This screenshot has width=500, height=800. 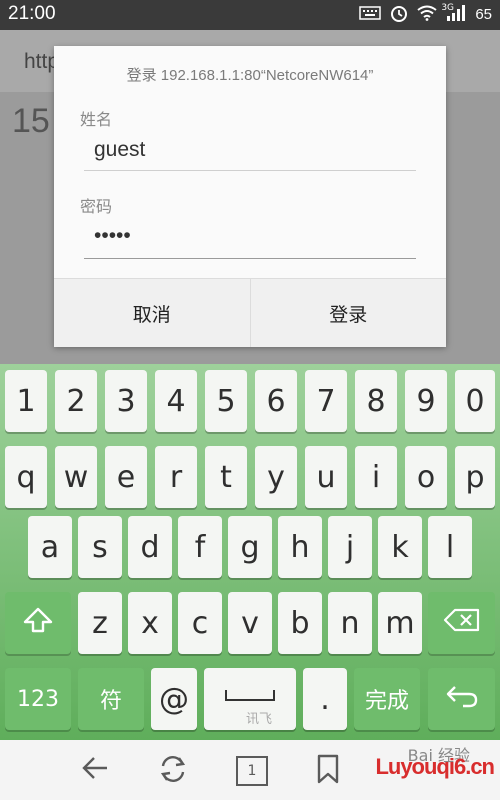 I want to click on password-underline, so click(x=250, y=258).